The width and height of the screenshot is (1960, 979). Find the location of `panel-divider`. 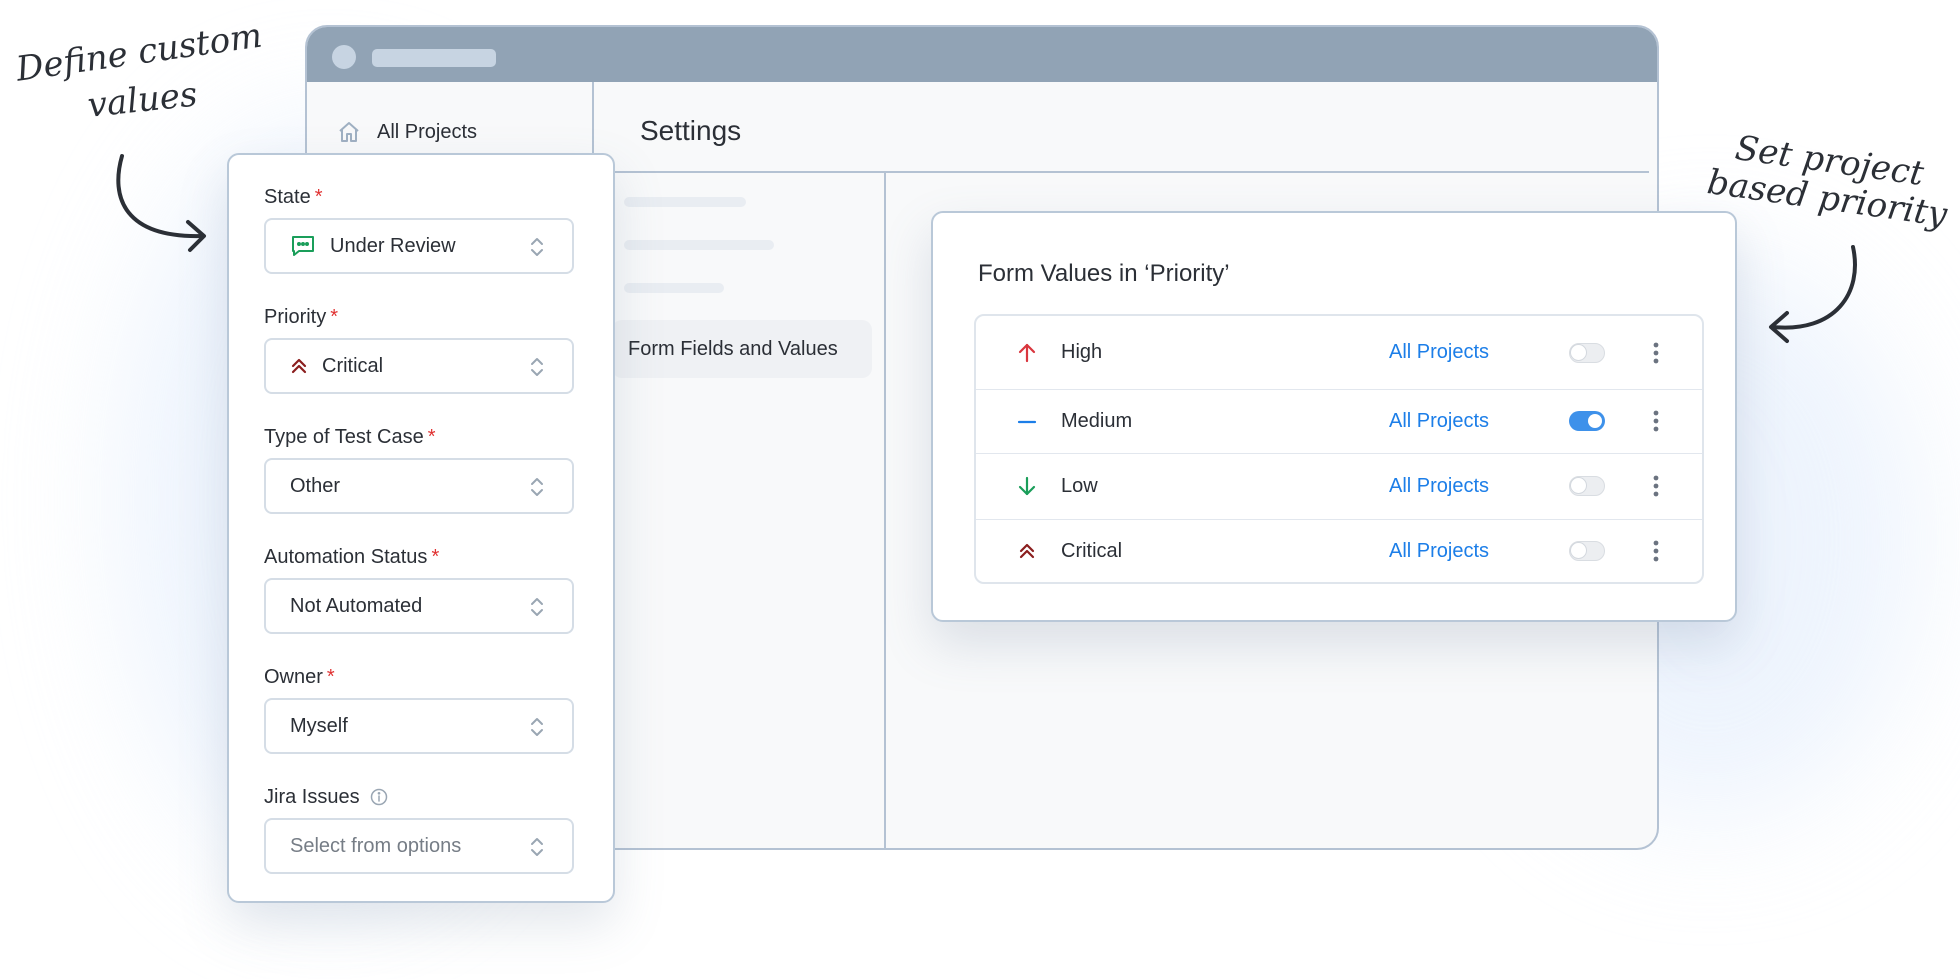

panel-divider is located at coordinates (885, 510).